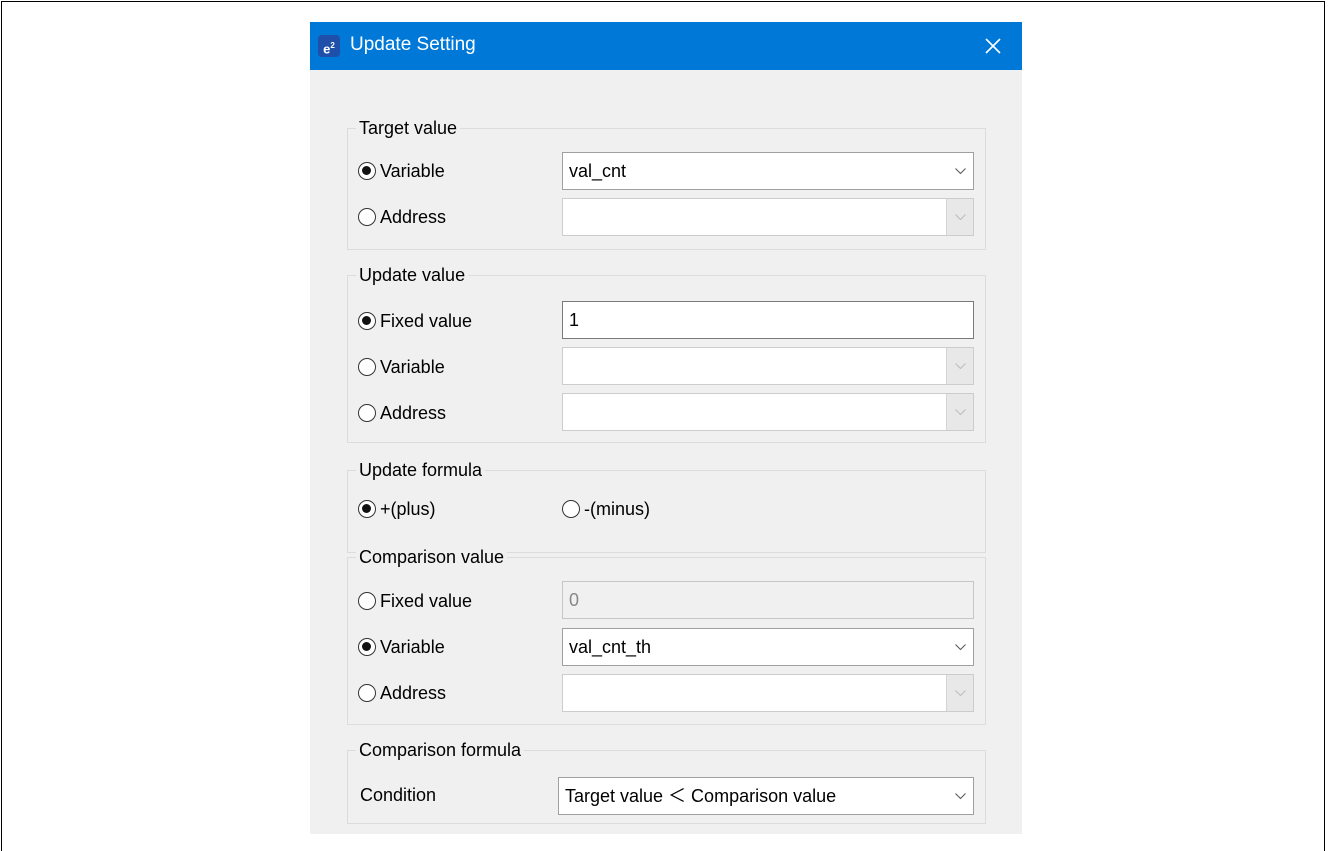  What do you see at coordinates (768, 217) in the screenshot?
I see `target-address-combo` at bounding box center [768, 217].